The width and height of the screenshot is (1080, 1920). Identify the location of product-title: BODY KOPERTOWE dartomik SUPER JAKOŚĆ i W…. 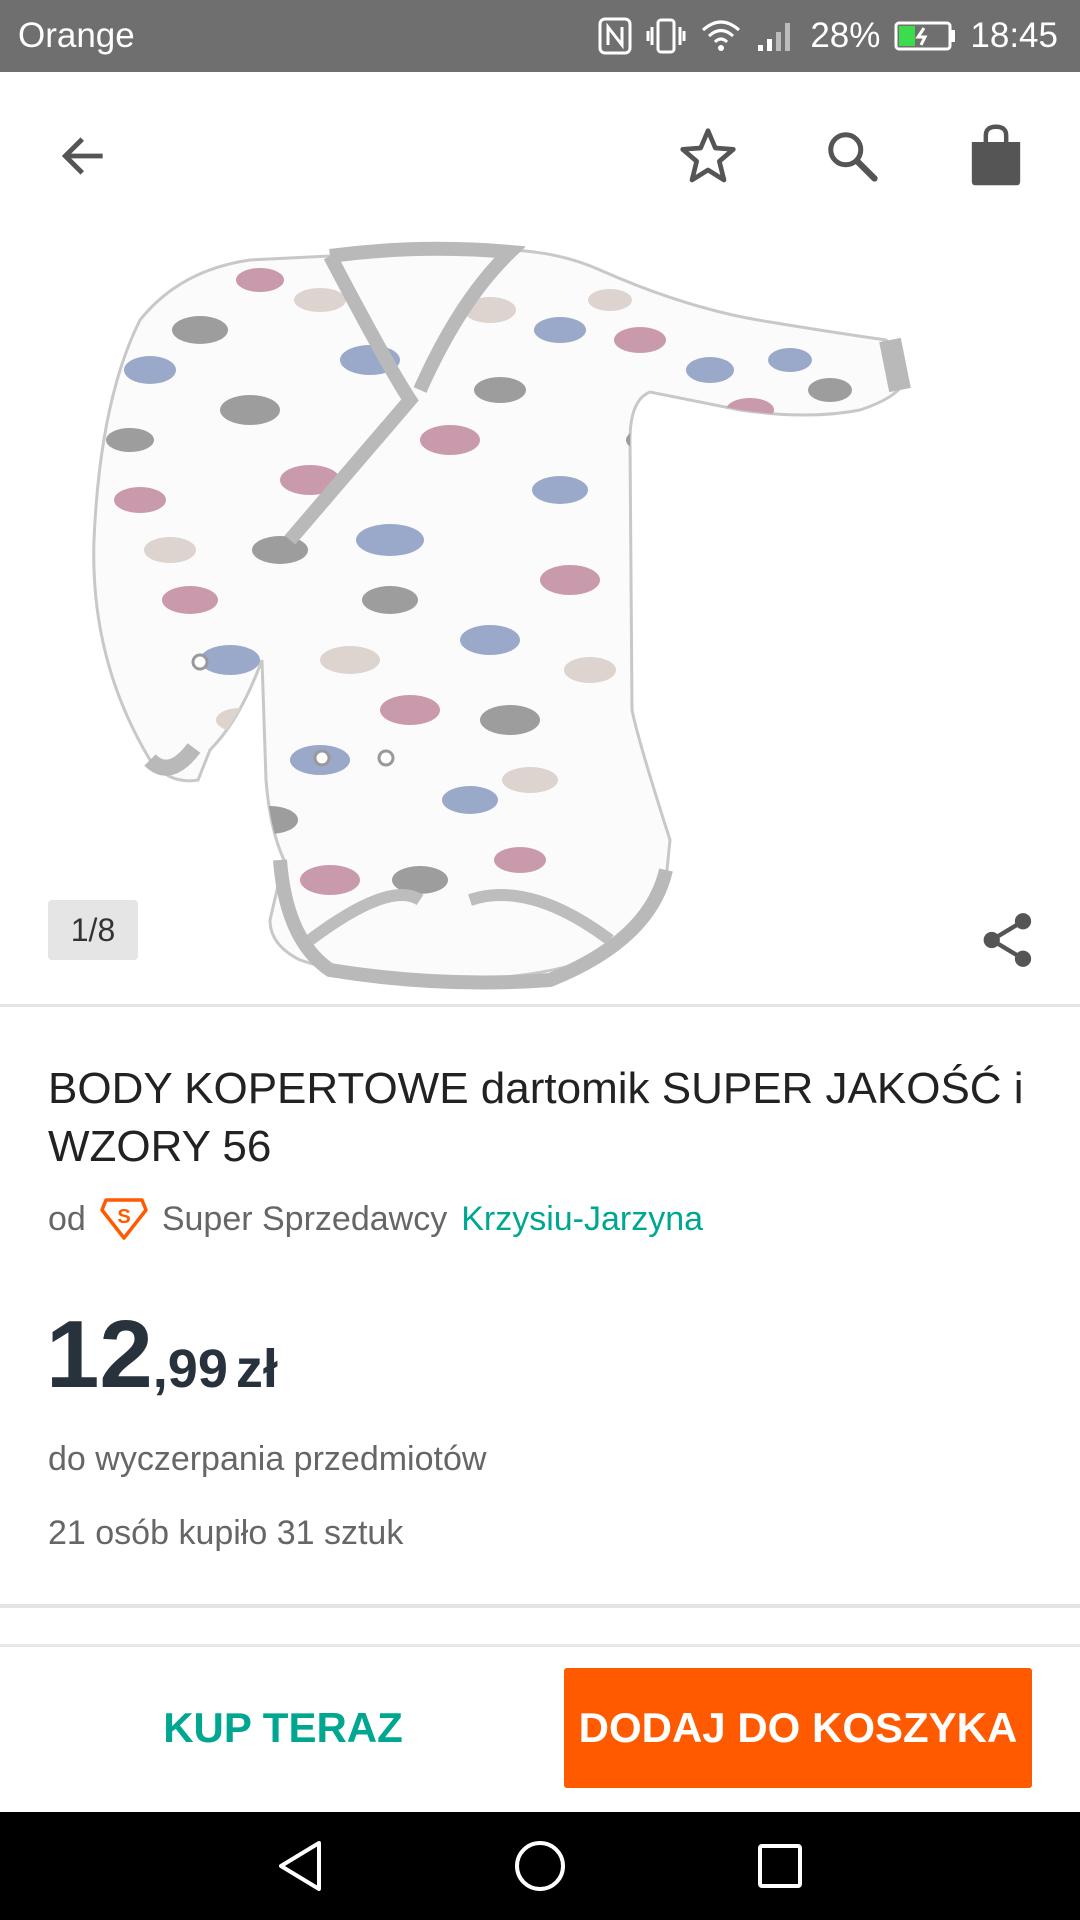
(536, 1117).